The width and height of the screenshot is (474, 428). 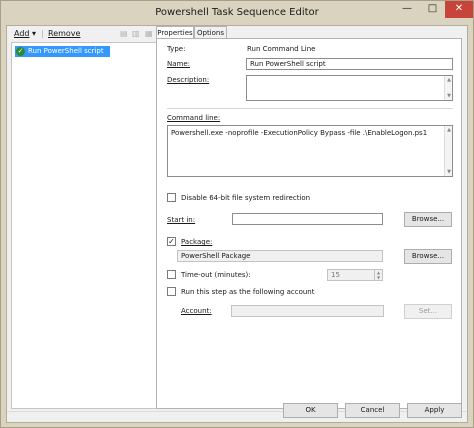 I want to click on remove-button: Remove, so click(x=64, y=33).